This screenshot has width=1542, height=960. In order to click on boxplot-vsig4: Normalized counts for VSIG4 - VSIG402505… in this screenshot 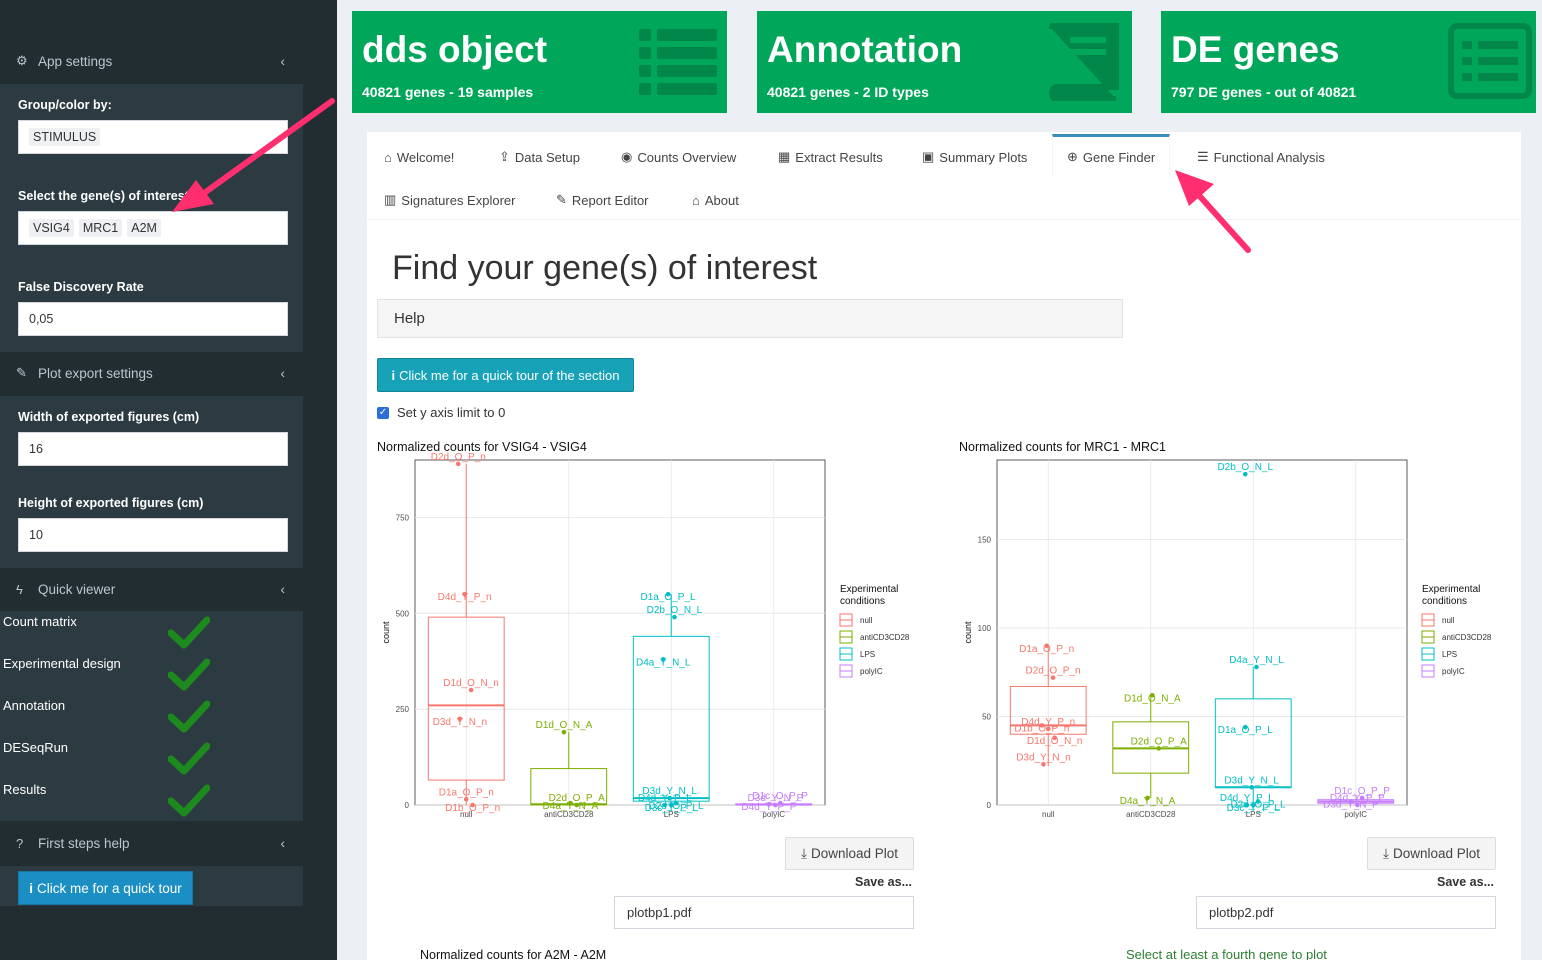, I will do `click(643, 629)`.